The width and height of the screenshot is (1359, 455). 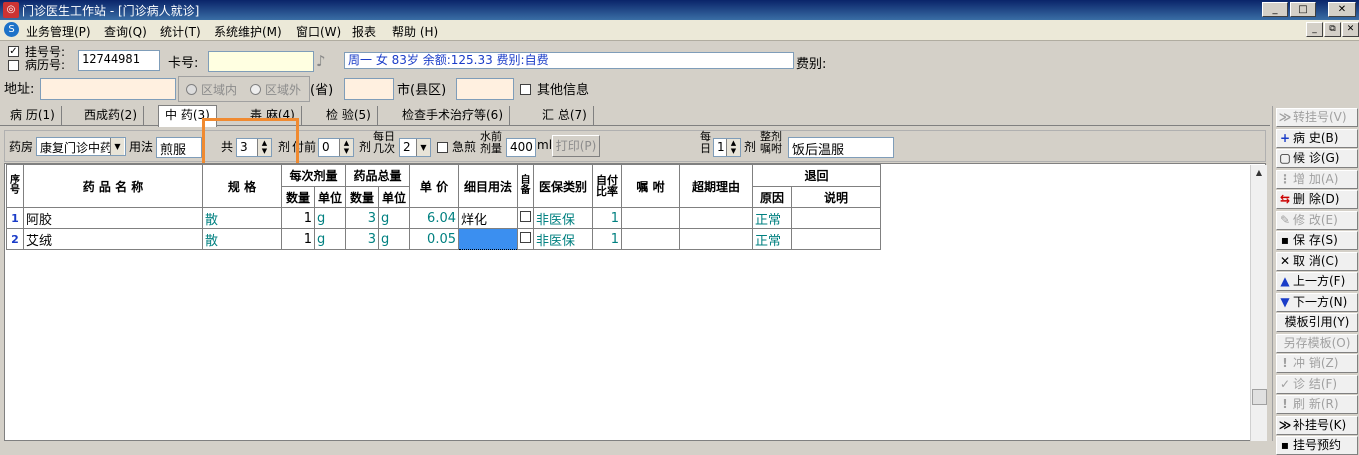 What do you see at coordinates (1303, 9) in the screenshot?
I see `maximize-button: □` at bounding box center [1303, 9].